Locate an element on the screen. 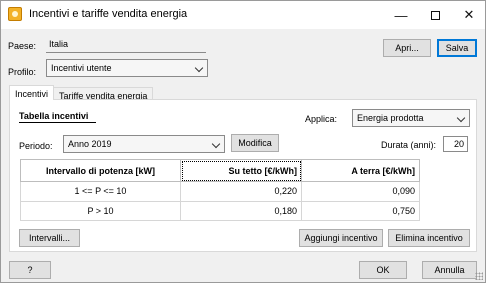  section-title: Tabella incentivi is located at coordinates (54, 116).